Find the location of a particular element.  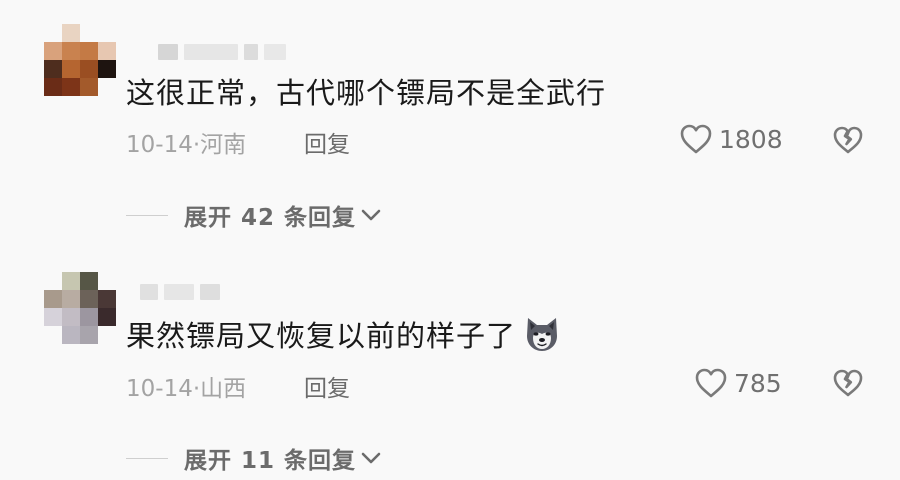

comment-text-content: 这很正常，古代哪个镖局不是全武行 is located at coordinates (366, 93).